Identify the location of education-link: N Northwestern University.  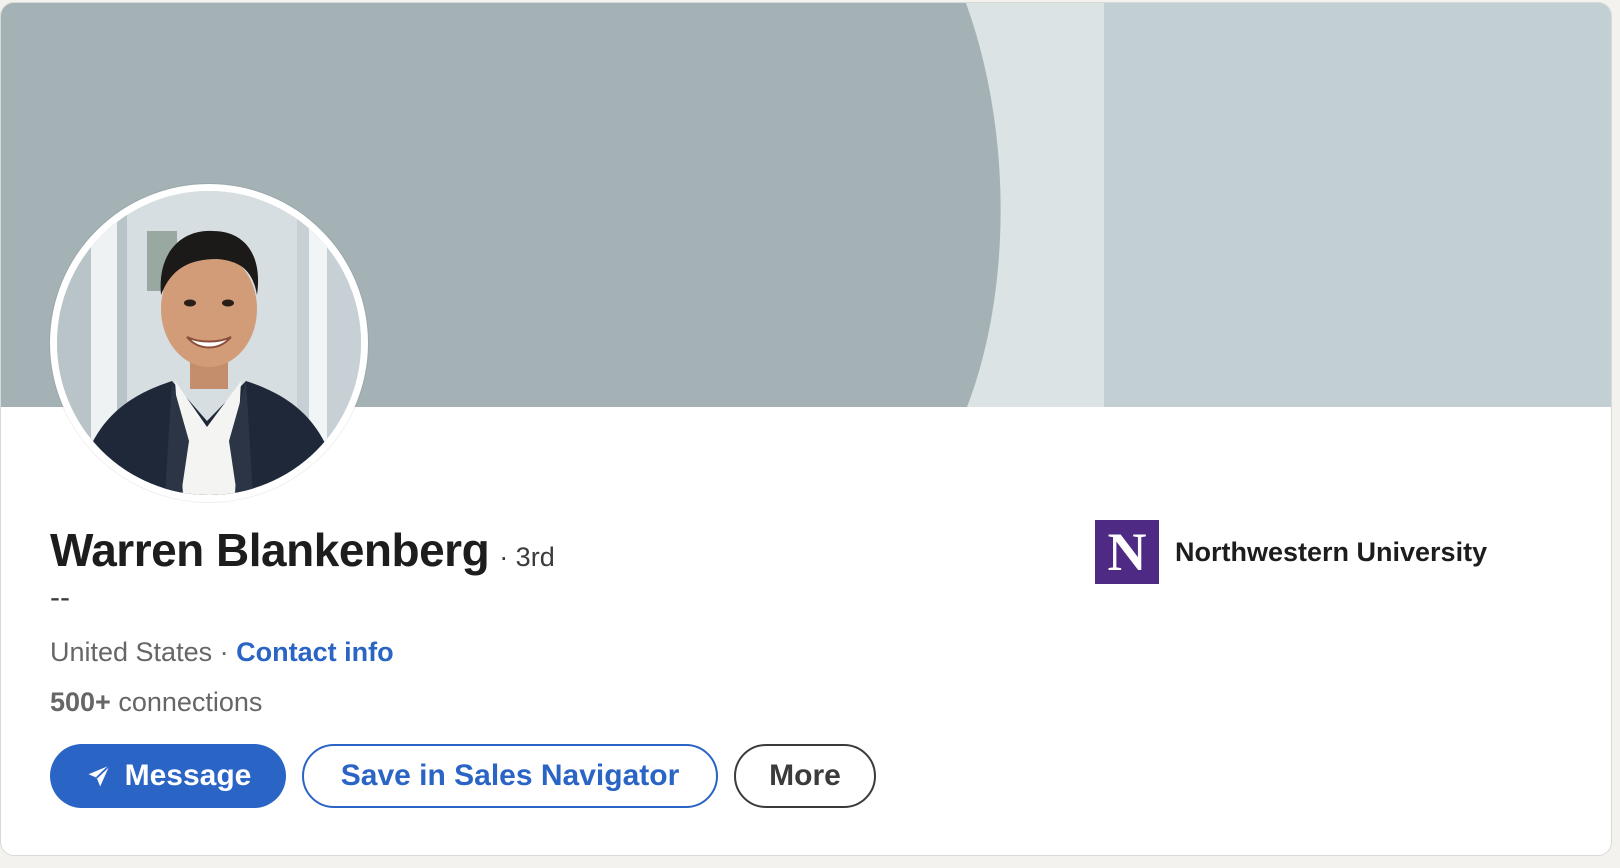
(1291, 552).